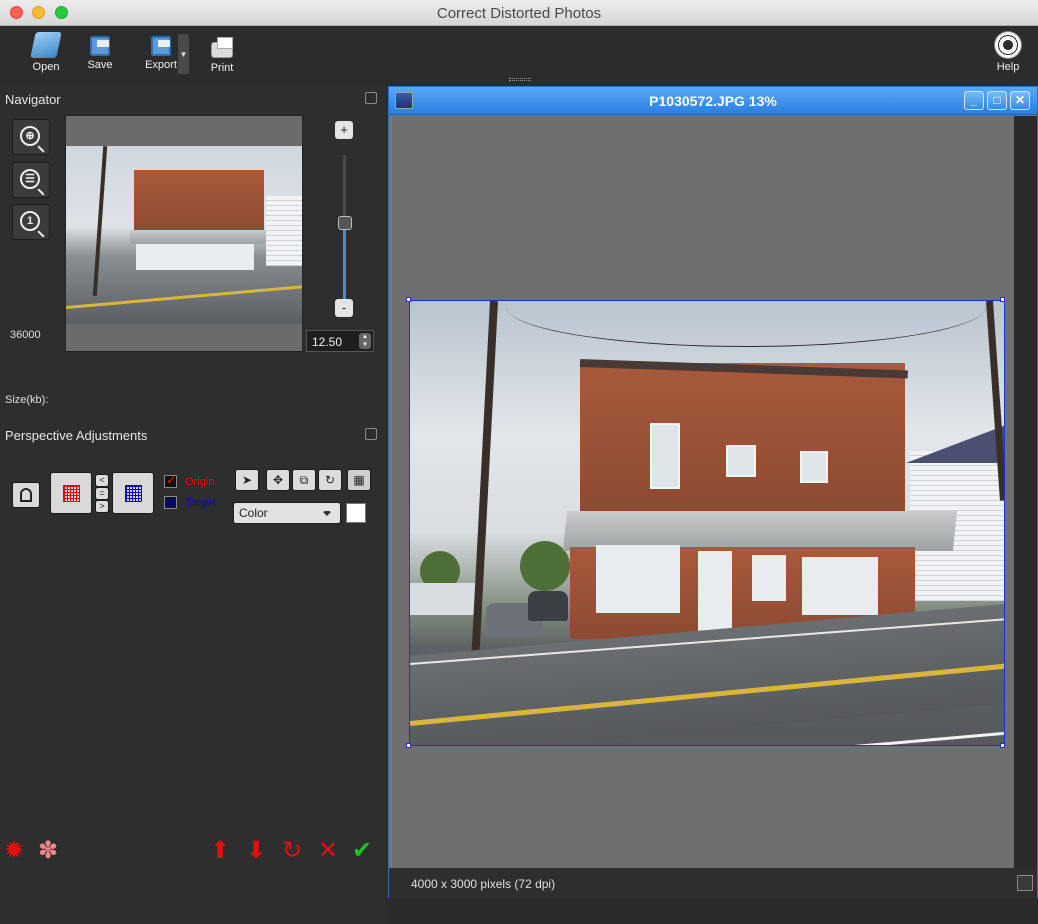 The image size is (1038, 924). I want to click on swap-left-button: <, so click(102, 480).